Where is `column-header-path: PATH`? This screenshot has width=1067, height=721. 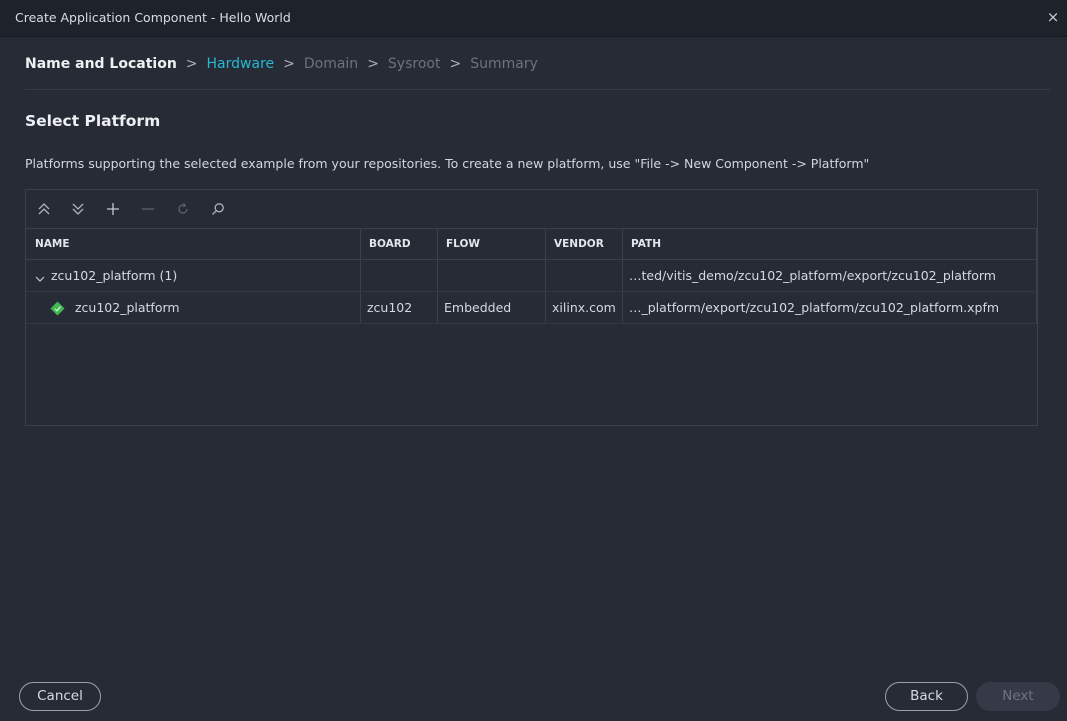 column-header-path: PATH is located at coordinates (829, 244).